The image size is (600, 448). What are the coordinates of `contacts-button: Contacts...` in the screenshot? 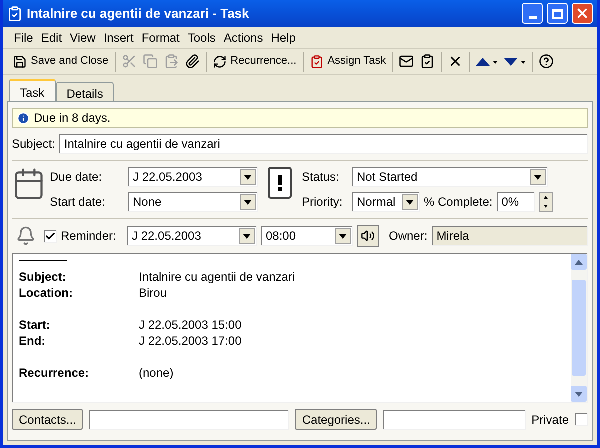 It's located at (48, 419).